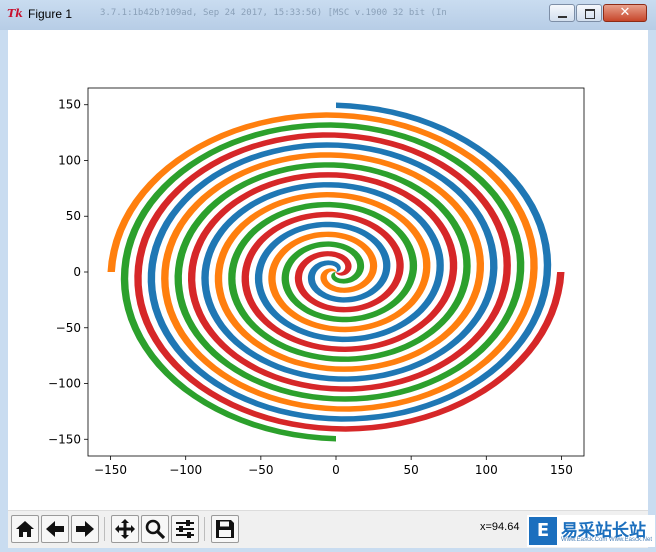 The width and height of the screenshot is (656, 552). Describe the element at coordinates (64, 439) in the screenshot. I see `y-tick-label: −150` at that location.